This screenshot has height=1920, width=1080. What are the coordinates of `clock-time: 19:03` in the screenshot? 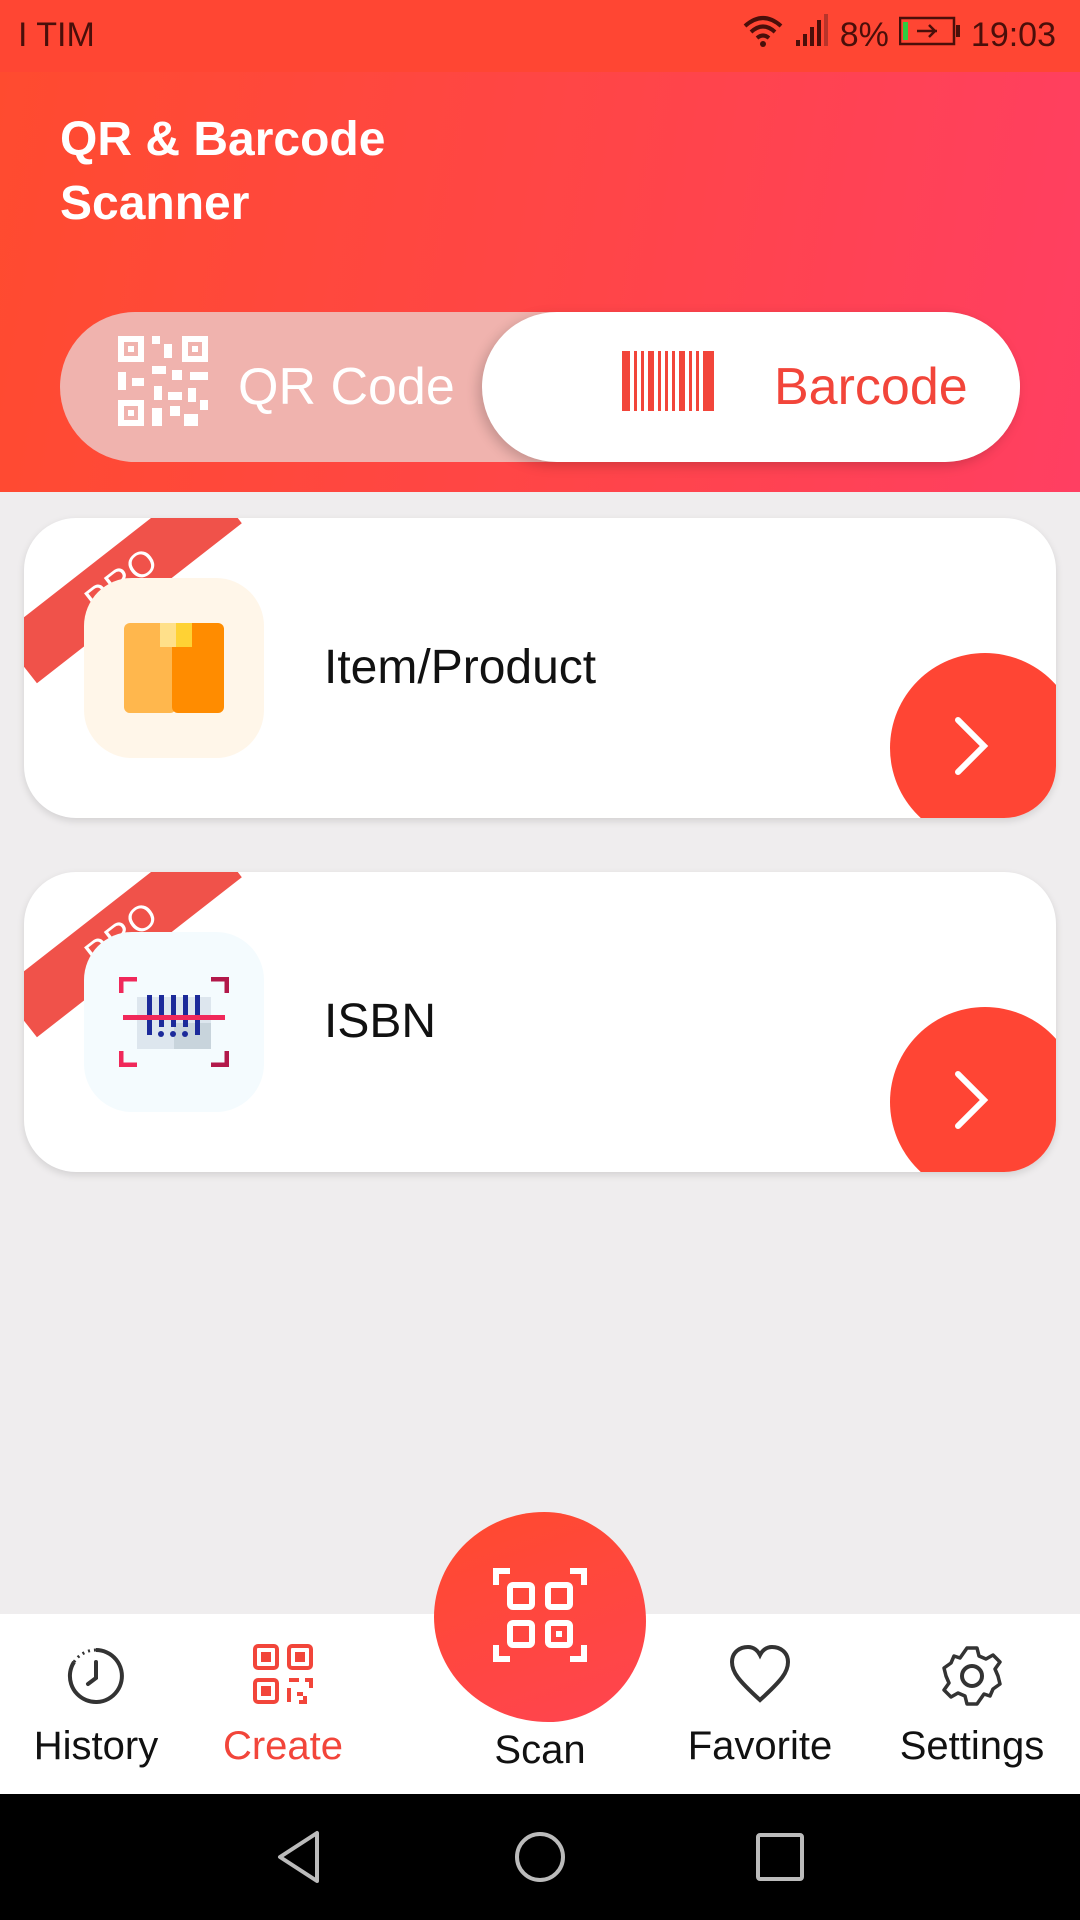 It's located at (1013, 35).